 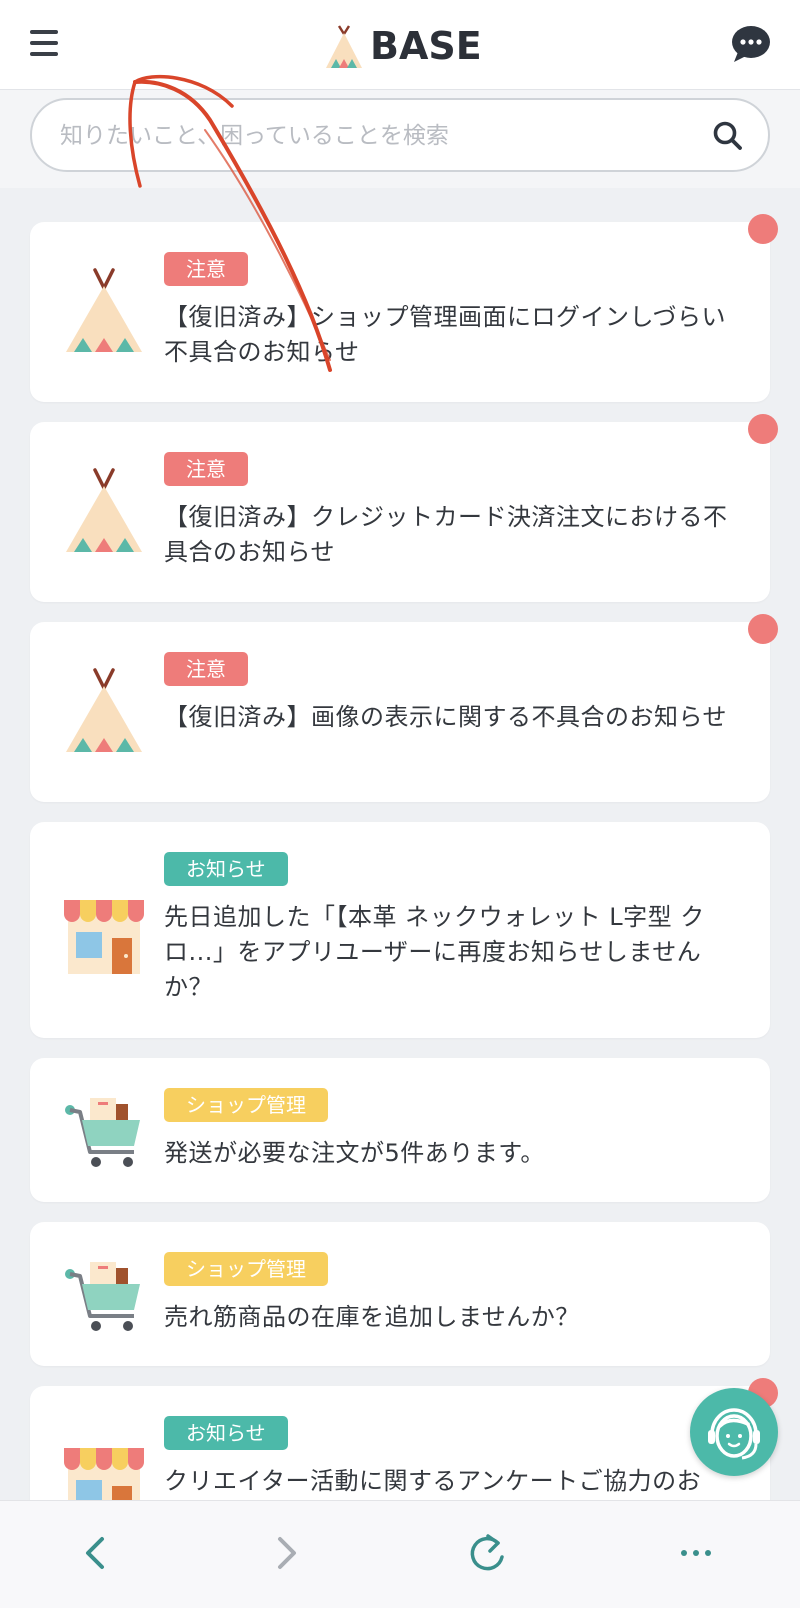 I want to click on notice-card: 注意 【復旧済み】ショップ管理画面にログインしづらい不具合のお知らせ, so click(x=400, y=312).